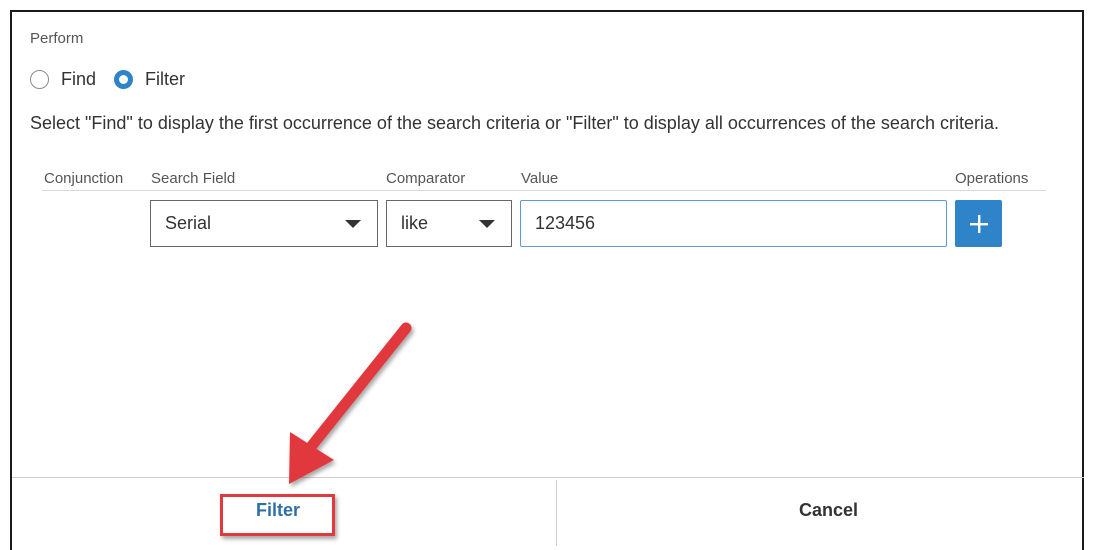 The image size is (1094, 550). What do you see at coordinates (449, 223) in the screenshot?
I see `comparator-select: like` at bounding box center [449, 223].